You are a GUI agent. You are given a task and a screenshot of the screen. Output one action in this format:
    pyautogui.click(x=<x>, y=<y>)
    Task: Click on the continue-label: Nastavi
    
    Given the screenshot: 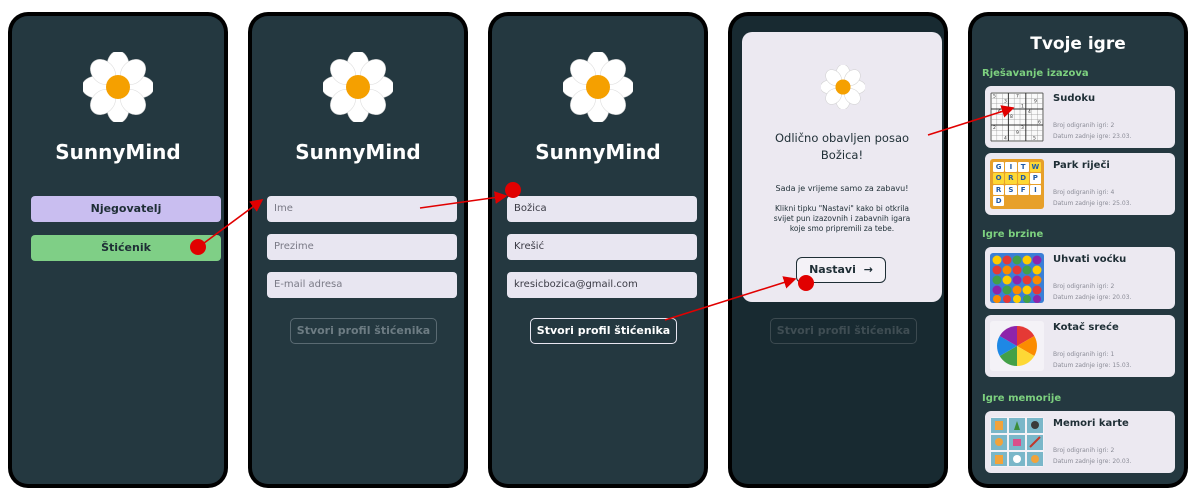 What is the action you would take?
    pyautogui.click(x=832, y=269)
    